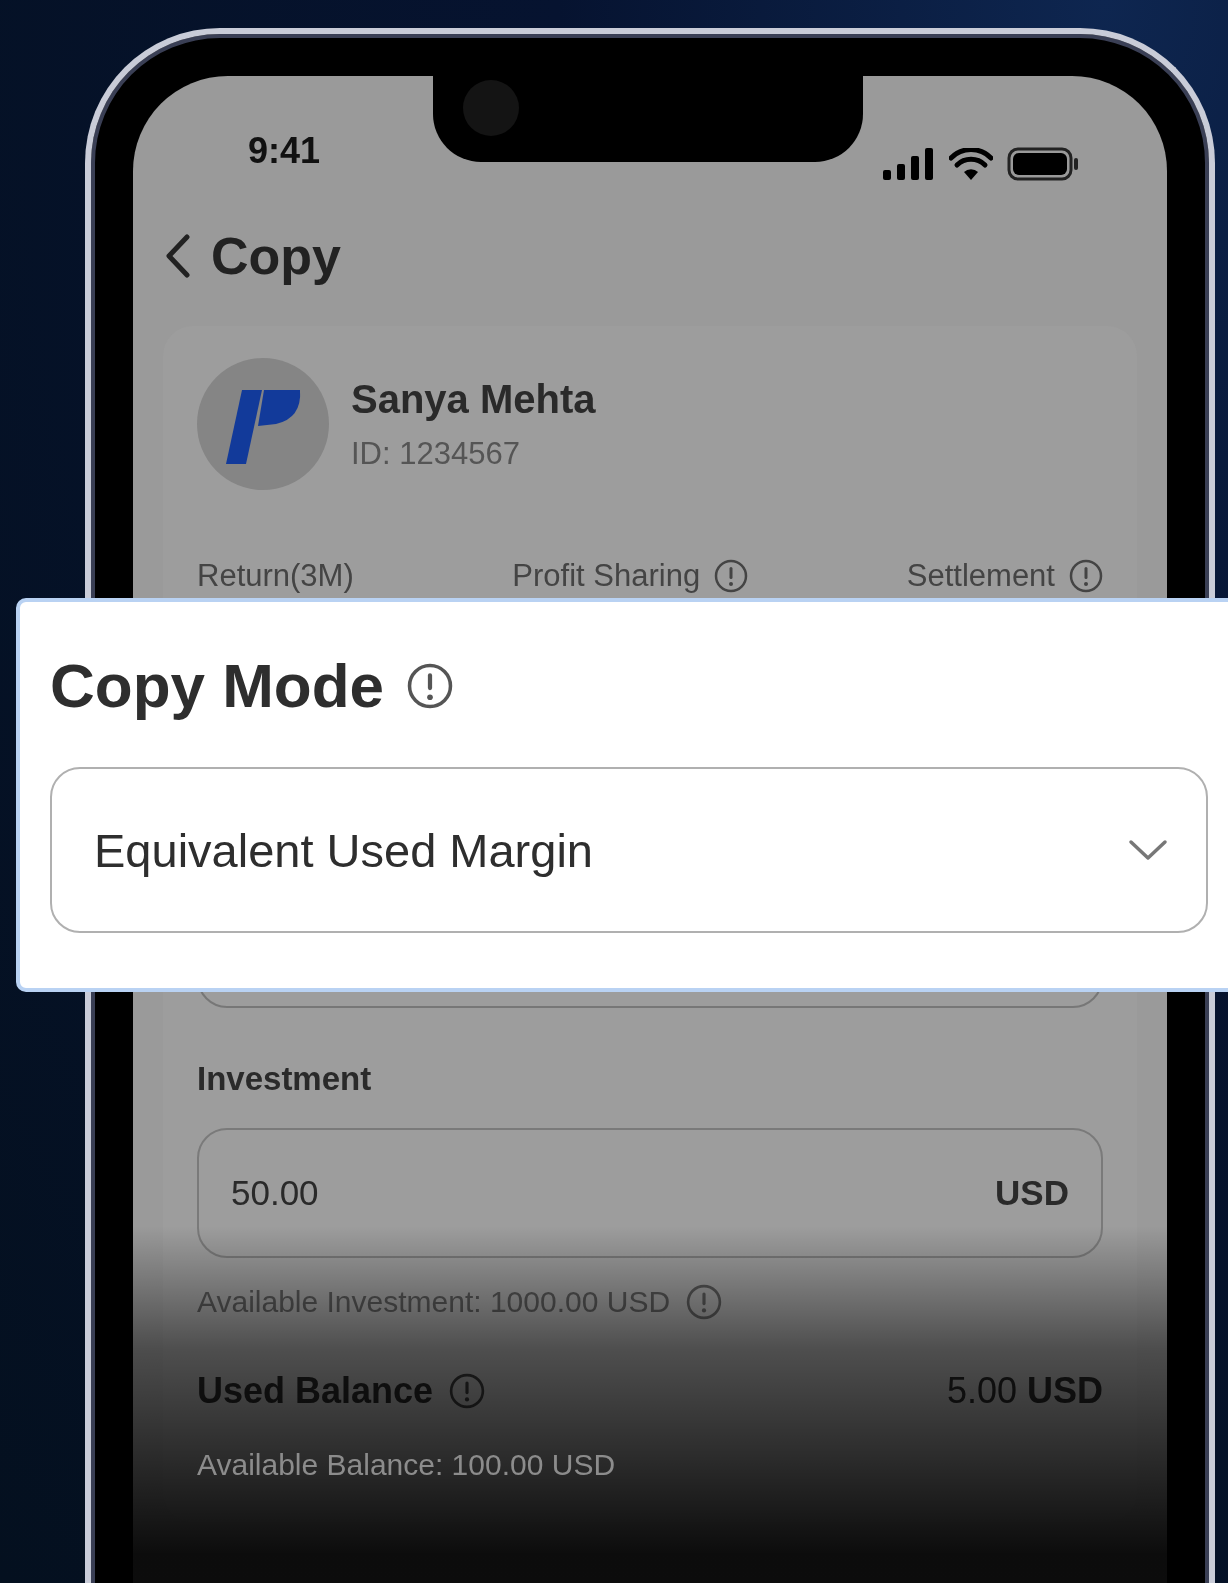 The height and width of the screenshot is (1583, 1228). I want to click on available-balance: Available Balance: 100.00 USD, so click(407, 1465).